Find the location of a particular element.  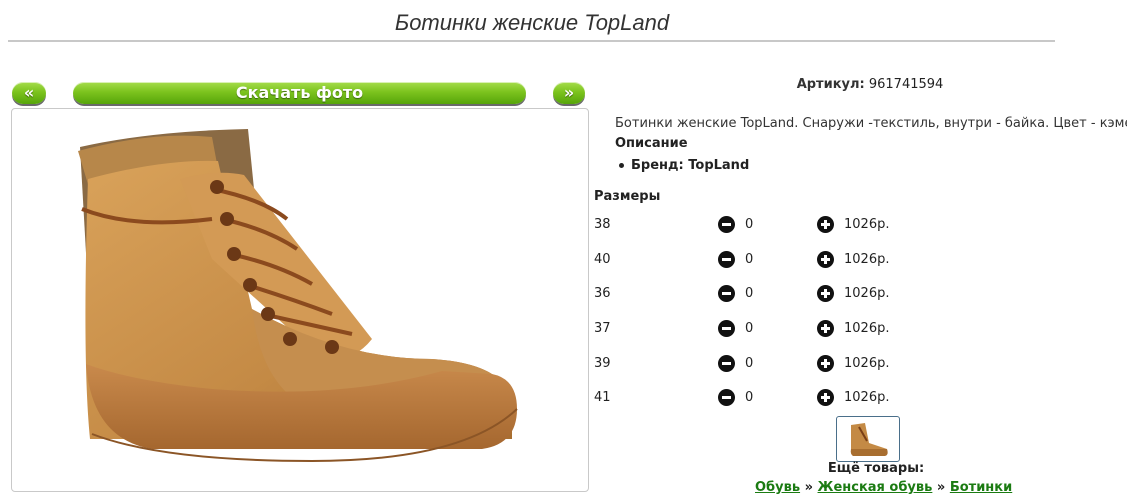

size-row: 39 0 1026р. is located at coordinates (759, 364).